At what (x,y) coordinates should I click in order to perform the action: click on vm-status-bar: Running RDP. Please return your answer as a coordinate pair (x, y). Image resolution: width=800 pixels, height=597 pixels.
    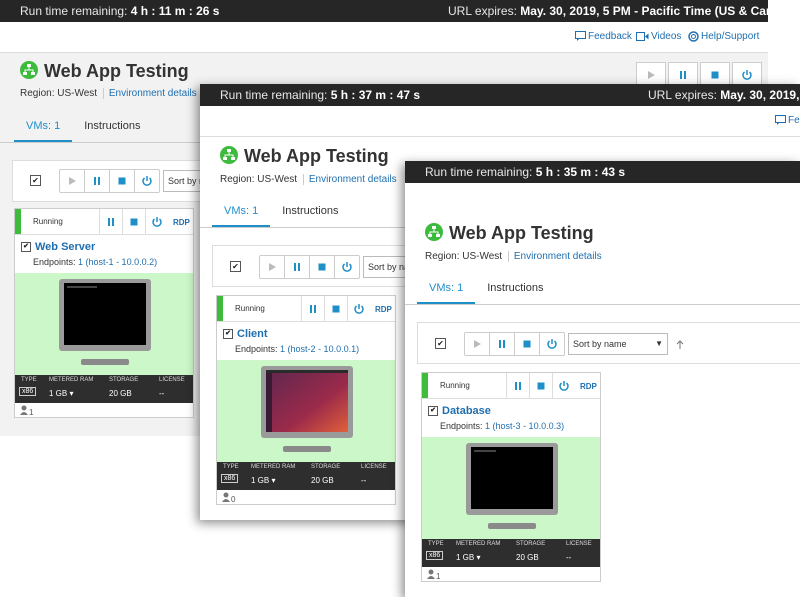
    Looking at the image, I should click on (306, 309).